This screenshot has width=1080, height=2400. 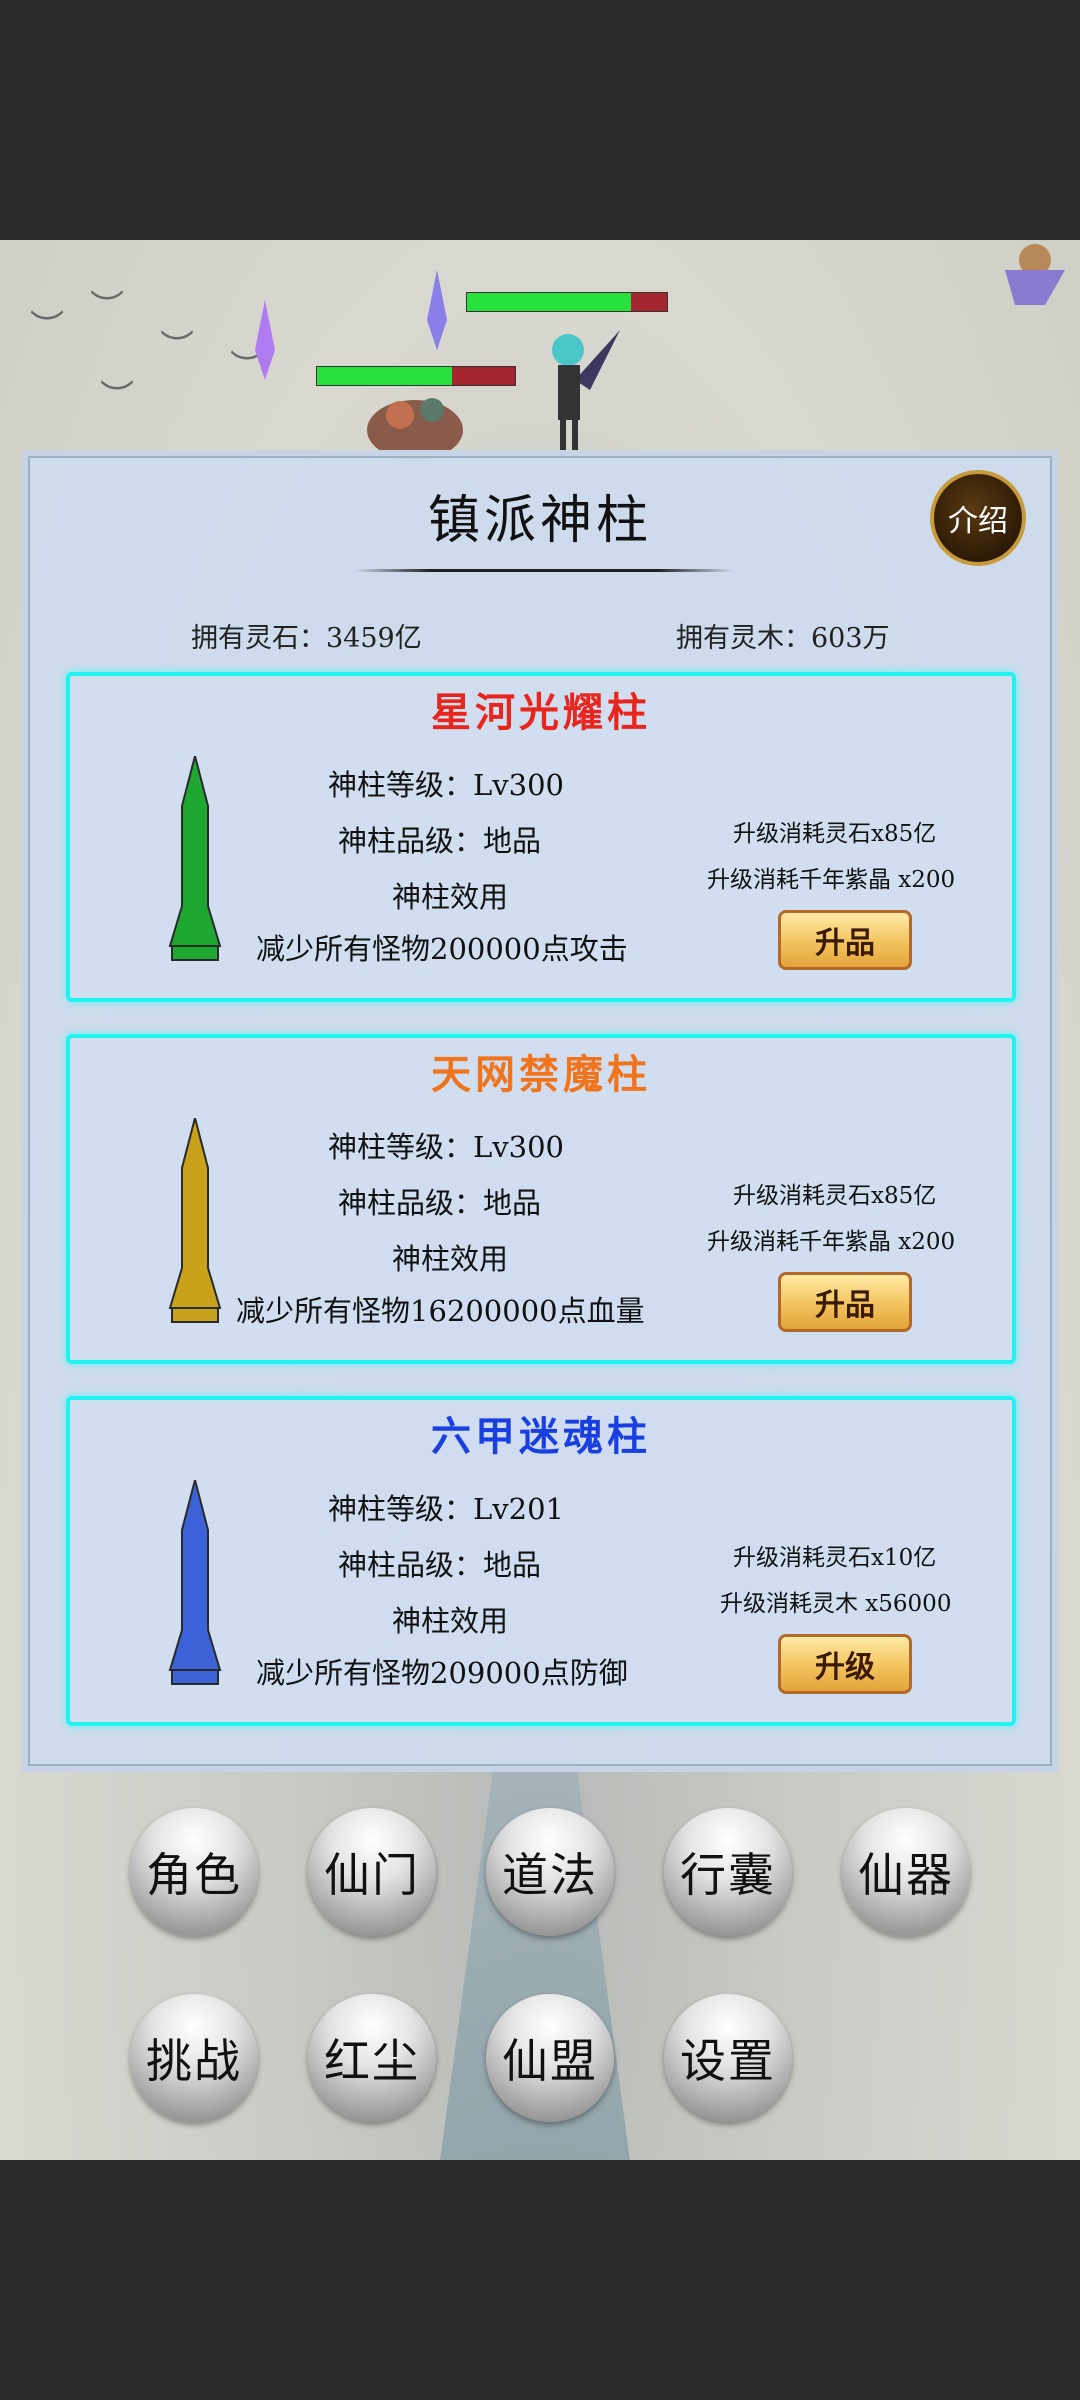 What do you see at coordinates (415, 429) in the screenshot?
I see `monster-sprite` at bounding box center [415, 429].